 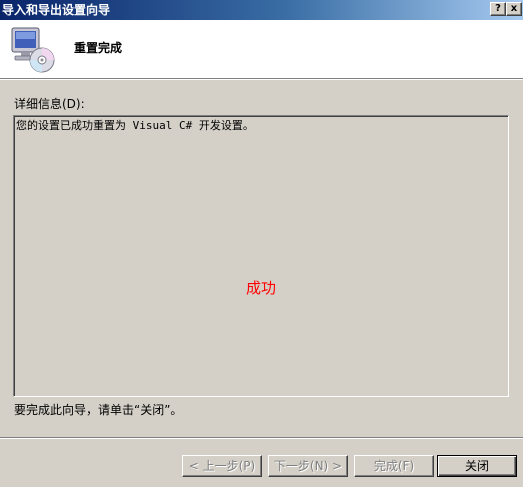 What do you see at coordinates (477, 466) in the screenshot?
I see `close-button: 关闭` at bounding box center [477, 466].